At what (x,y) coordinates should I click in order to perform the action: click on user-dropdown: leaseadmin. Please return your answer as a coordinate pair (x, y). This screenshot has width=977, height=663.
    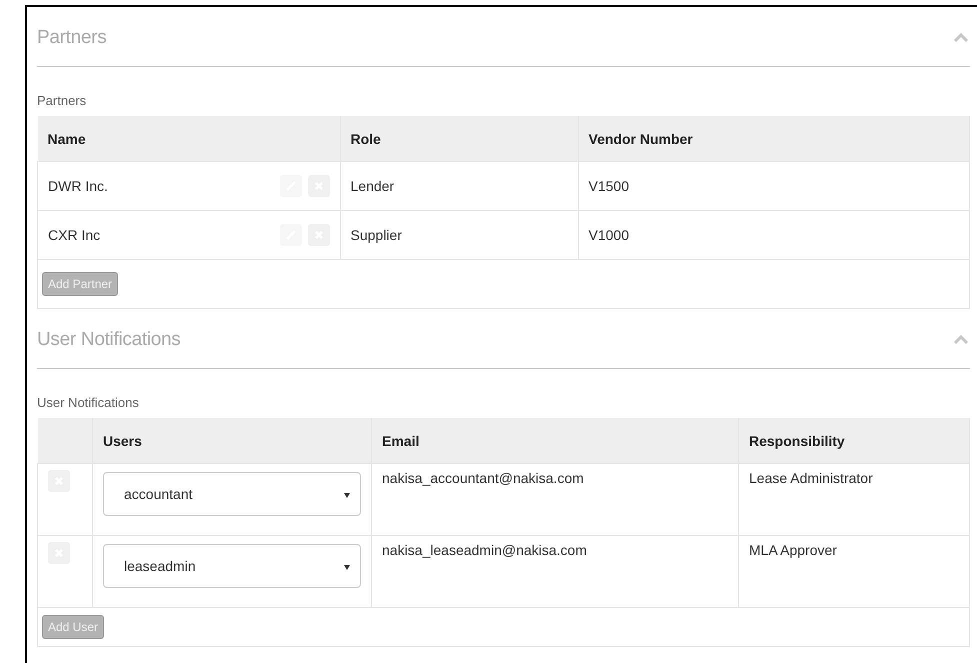
    Looking at the image, I should click on (232, 566).